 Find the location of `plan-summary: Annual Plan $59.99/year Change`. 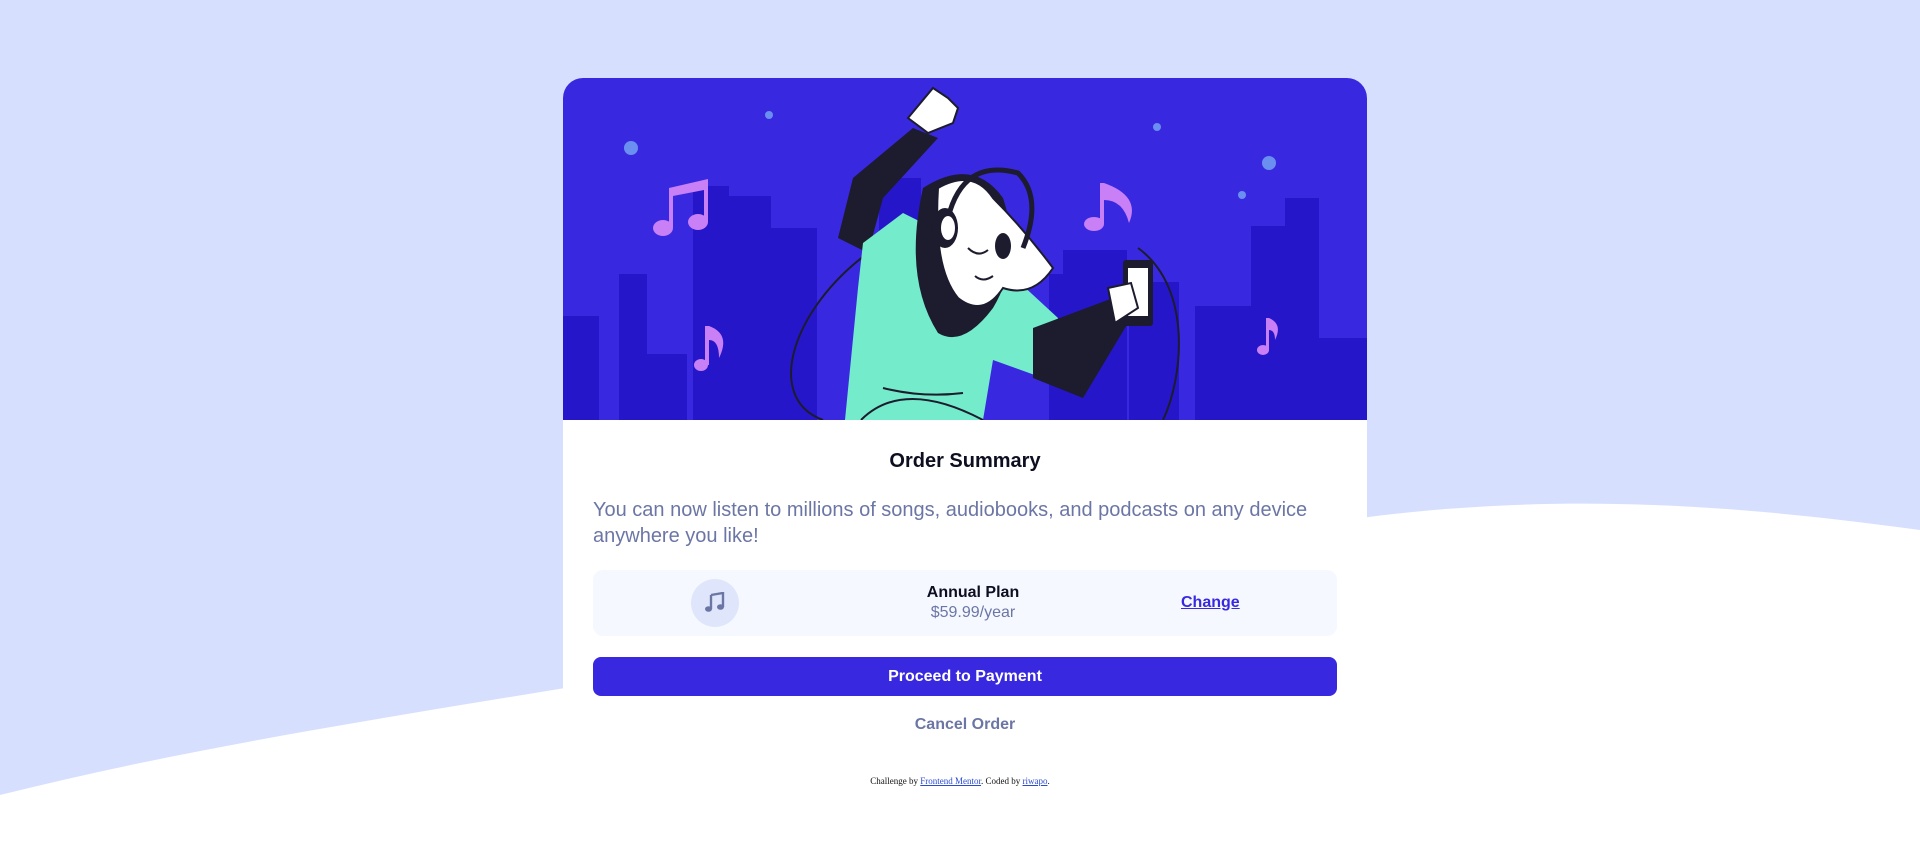

plan-summary: Annual Plan $59.99/year Change is located at coordinates (965, 603).